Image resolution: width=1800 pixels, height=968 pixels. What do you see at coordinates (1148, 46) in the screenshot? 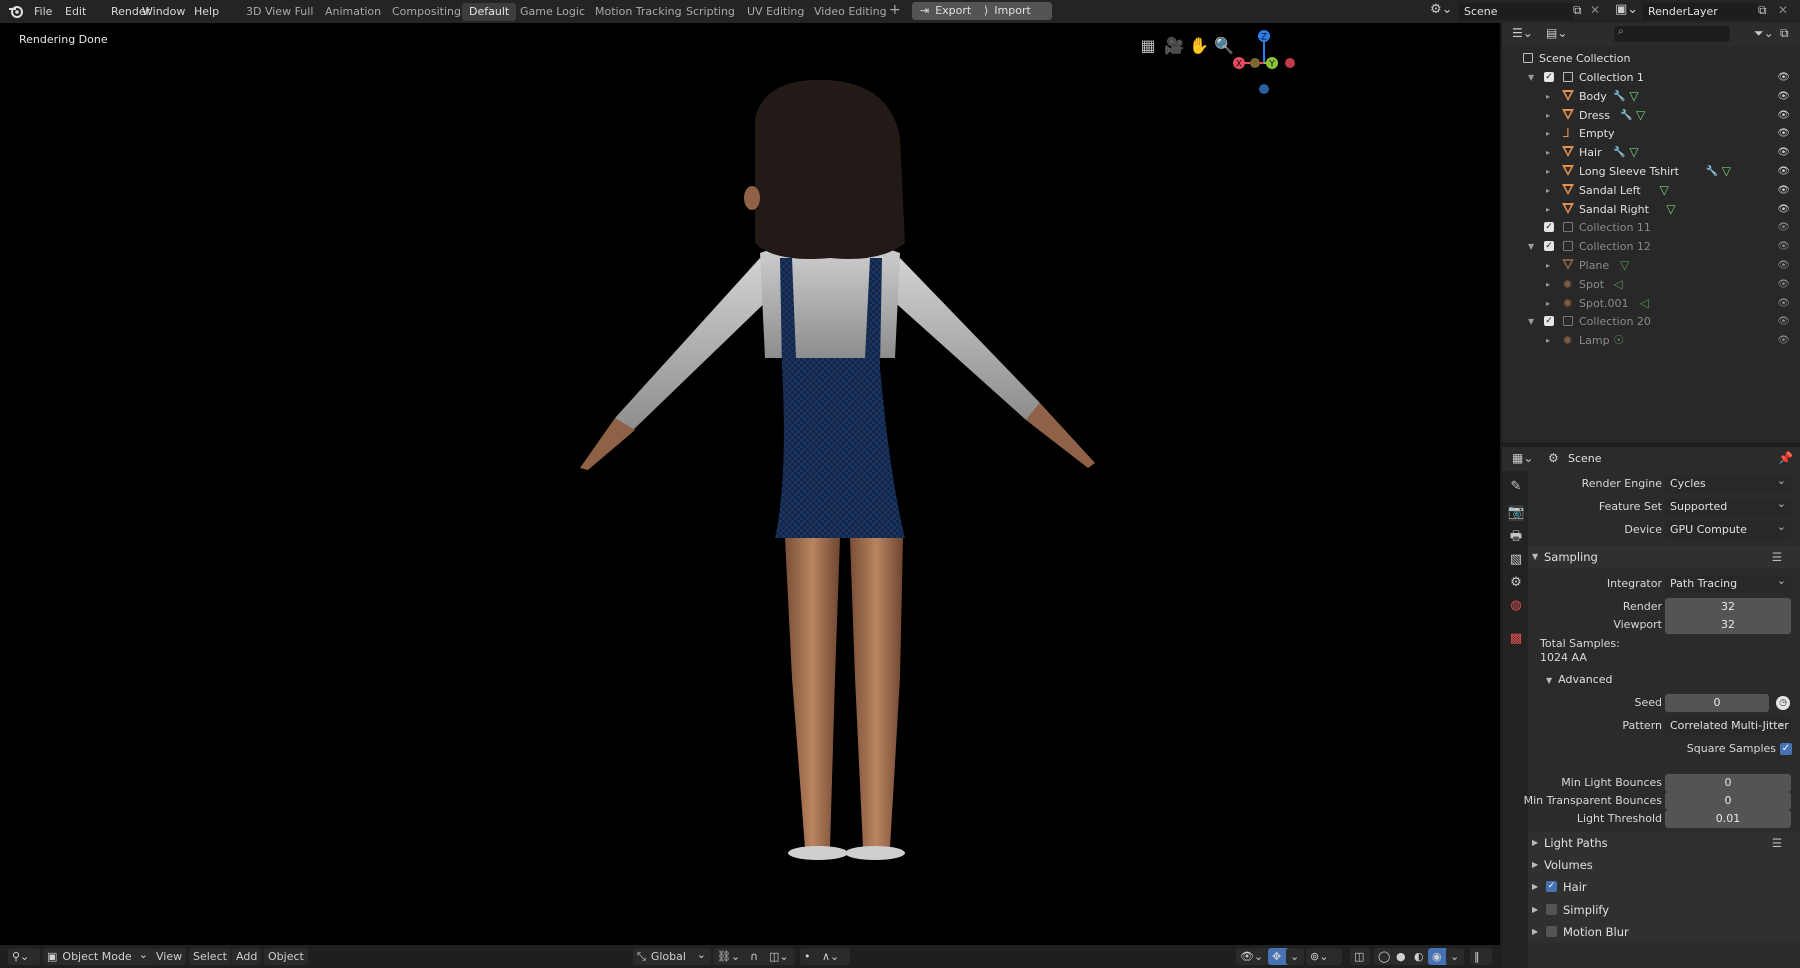
I see `grid-toggle-icon: ▦` at bounding box center [1148, 46].